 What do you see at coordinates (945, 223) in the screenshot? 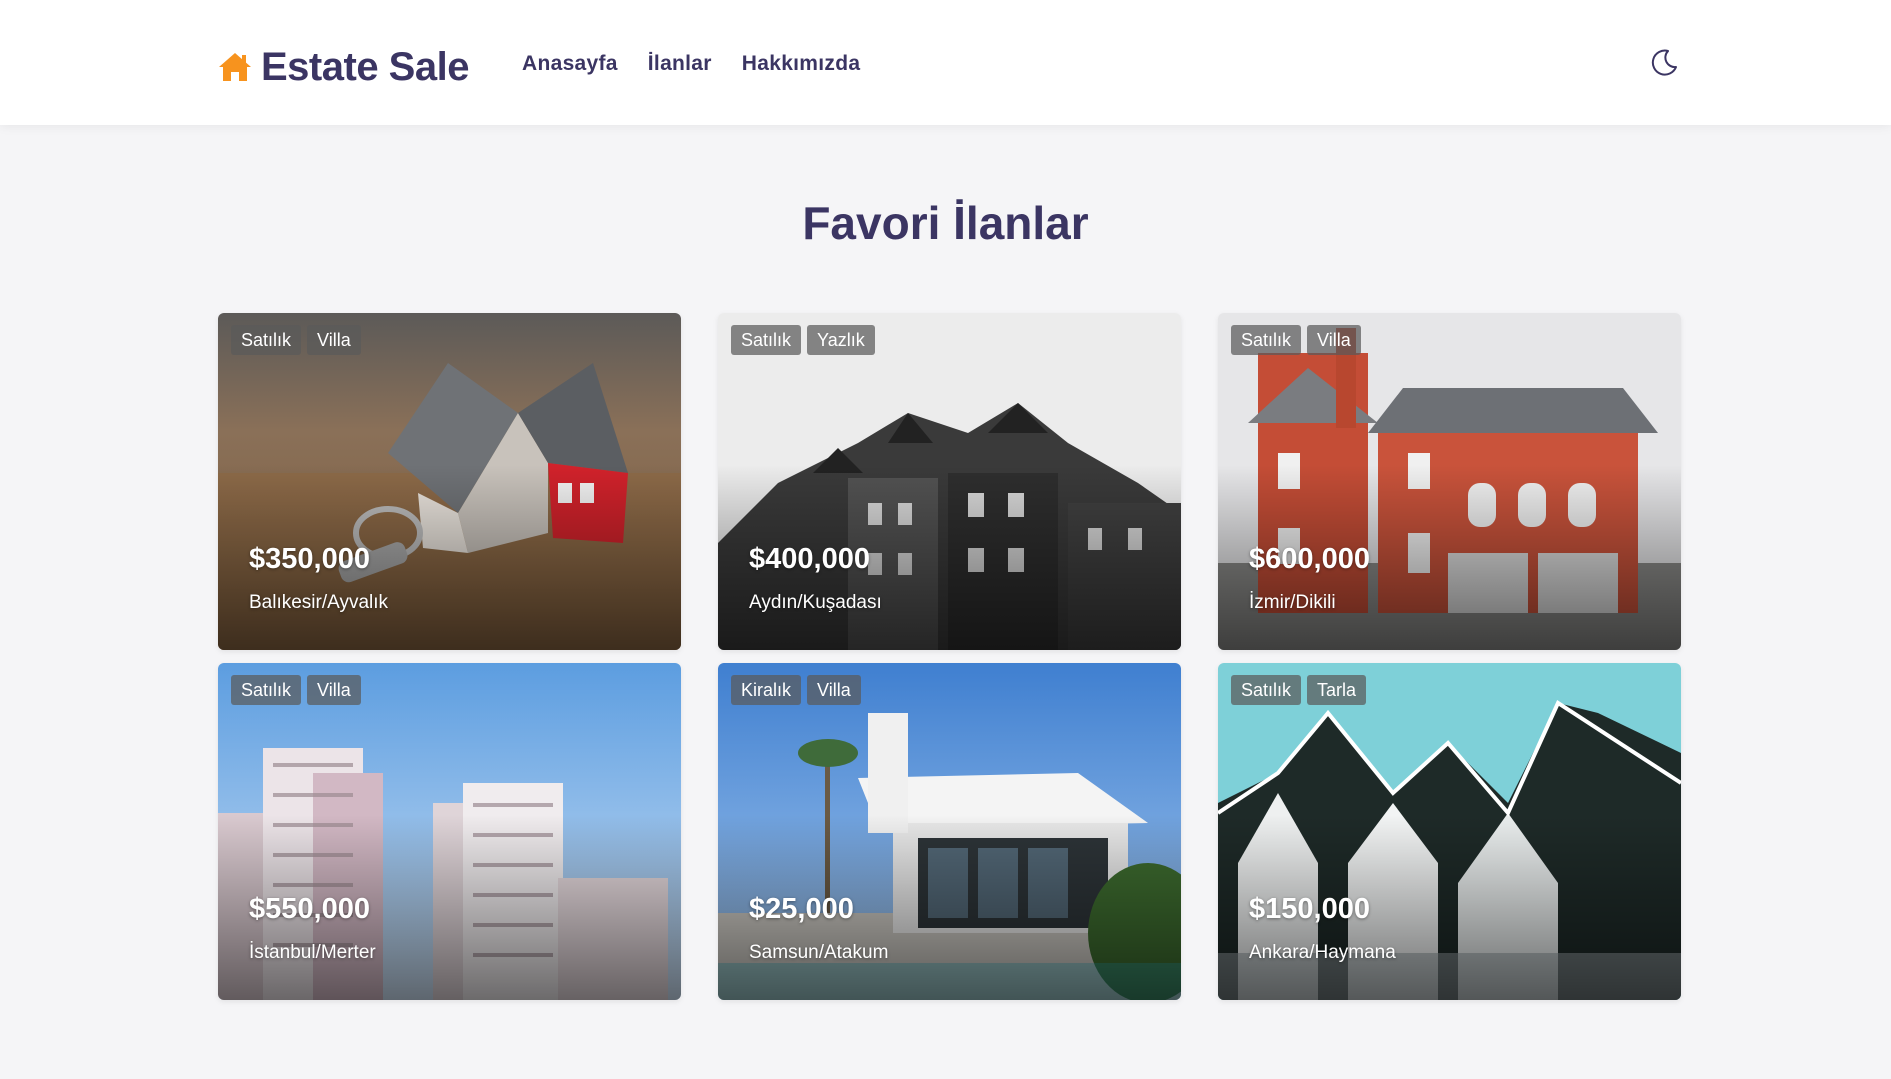
I see `page-title: Favori İlanlar` at bounding box center [945, 223].